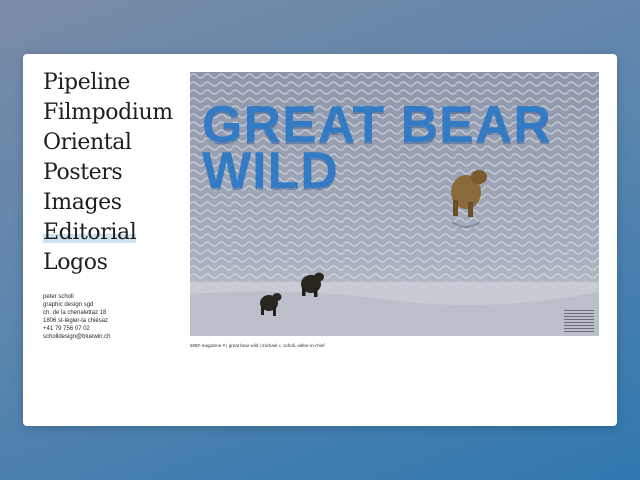 The height and width of the screenshot is (480, 640). What do you see at coordinates (579, 321) in the screenshot?
I see `photo-credit-block` at bounding box center [579, 321].